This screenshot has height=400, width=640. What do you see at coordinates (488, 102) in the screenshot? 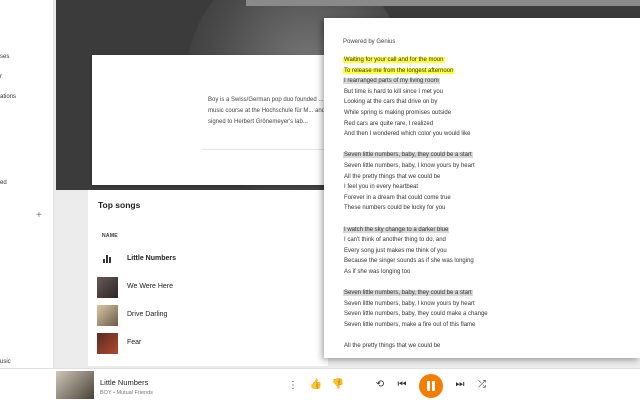
I see `lyric-line: Looking at the cars that drive on by` at bounding box center [488, 102].